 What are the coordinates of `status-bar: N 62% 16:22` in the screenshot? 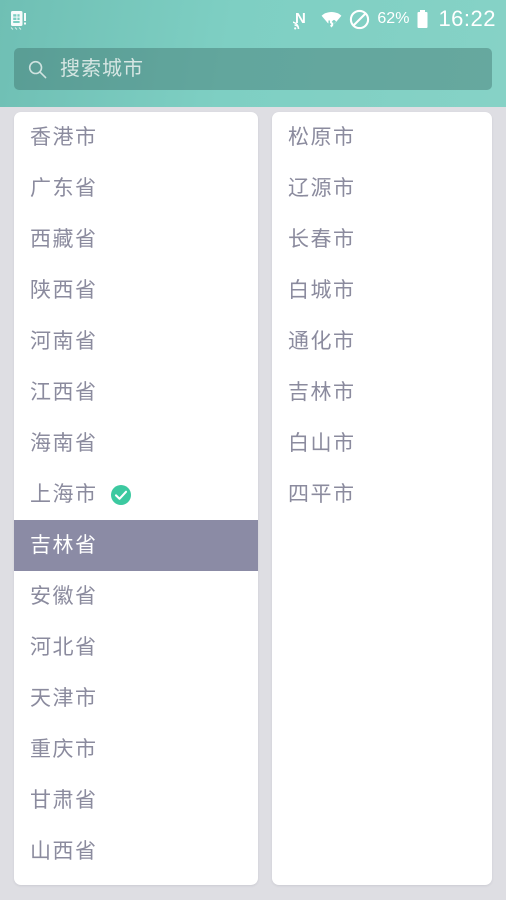 It's located at (253, 19).